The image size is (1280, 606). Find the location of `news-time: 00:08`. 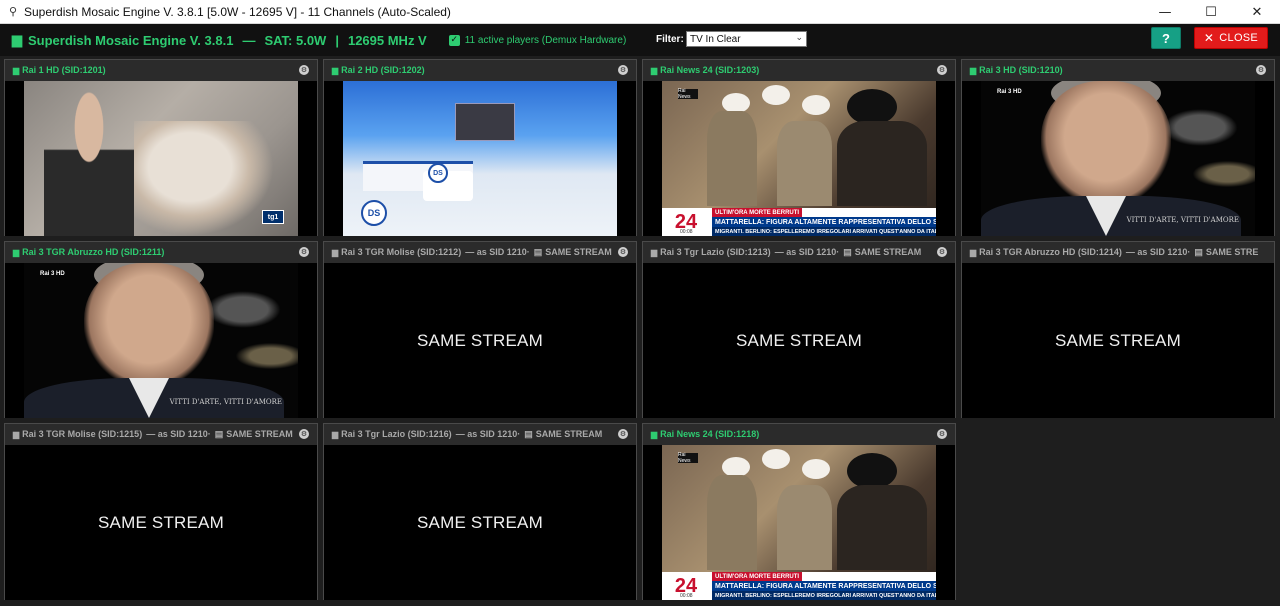

news-time: 00:08 is located at coordinates (686, 232).